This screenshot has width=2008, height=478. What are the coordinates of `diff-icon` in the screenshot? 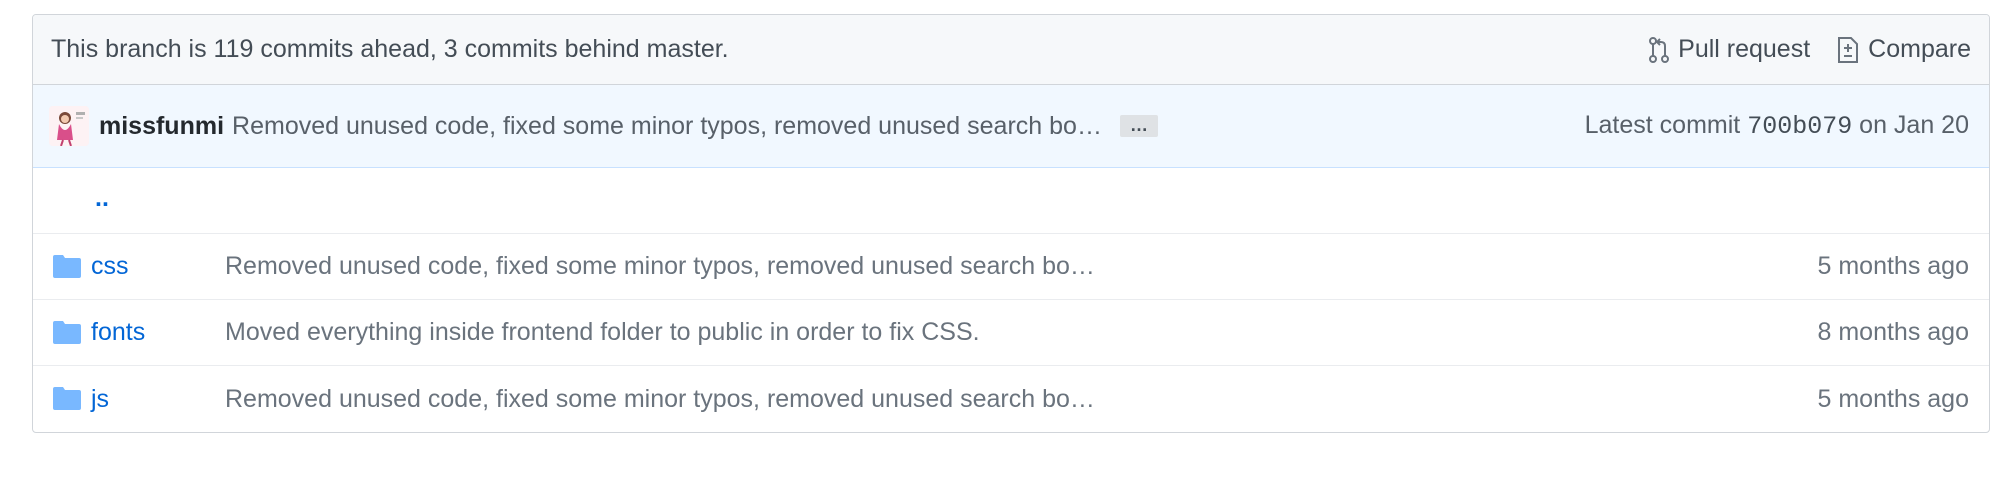 It's located at (1848, 50).